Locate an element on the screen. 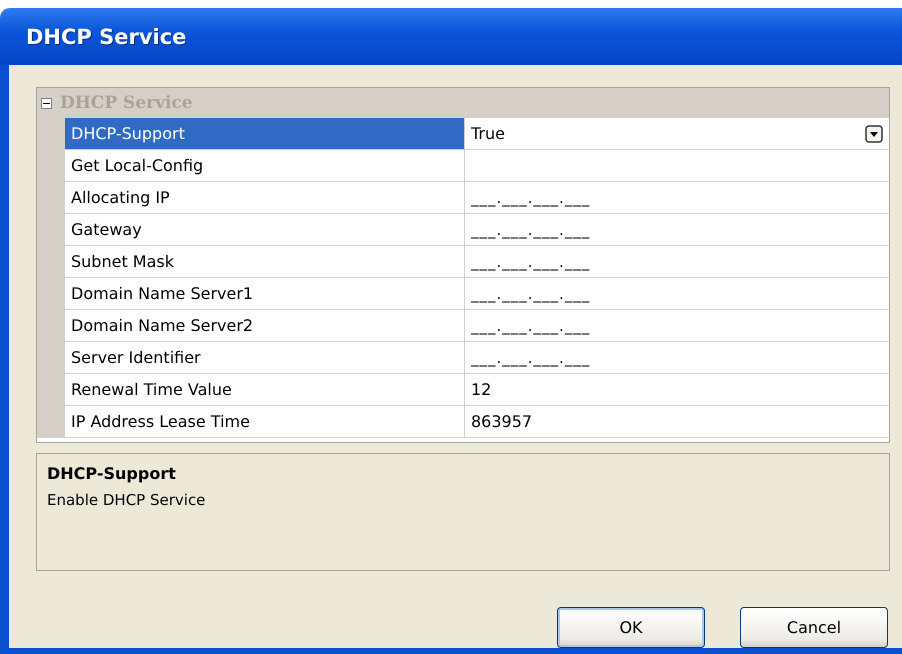 Image resolution: width=902 pixels, height=654 pixels. ok-button: OK is located at coordinates (631, 627).